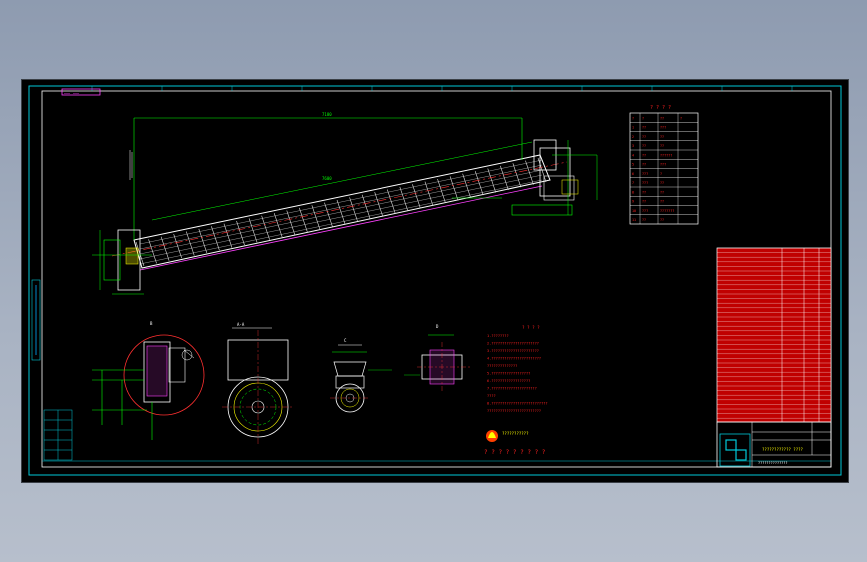 This screenshot has width=867, height=562. I want to click on spec-cell: ??????, so click(666, 155).